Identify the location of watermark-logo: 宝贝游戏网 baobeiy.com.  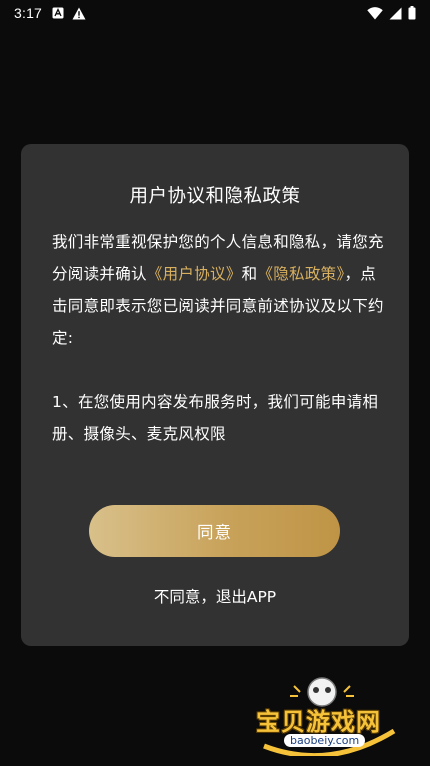
(329, 716).